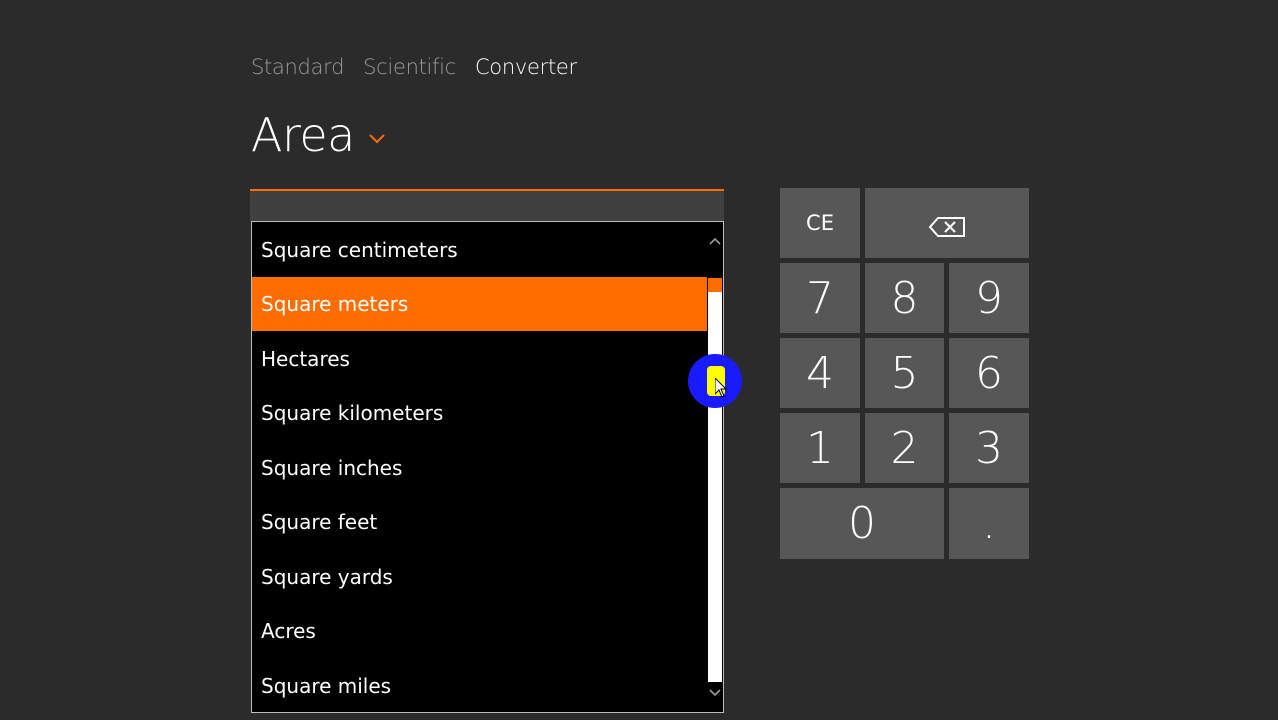 The width and height of the screenshot is (1278, 720). I want to click on scroll-thumb, so click(715, 480).